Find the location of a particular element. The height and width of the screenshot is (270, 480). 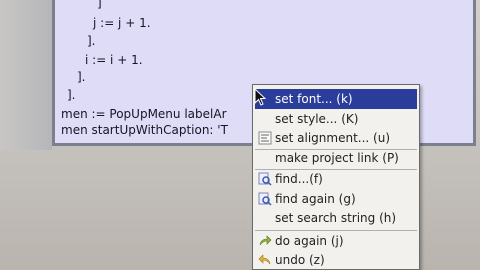

menu-item-label: set style... (K) is located at coordinates (317, 119).